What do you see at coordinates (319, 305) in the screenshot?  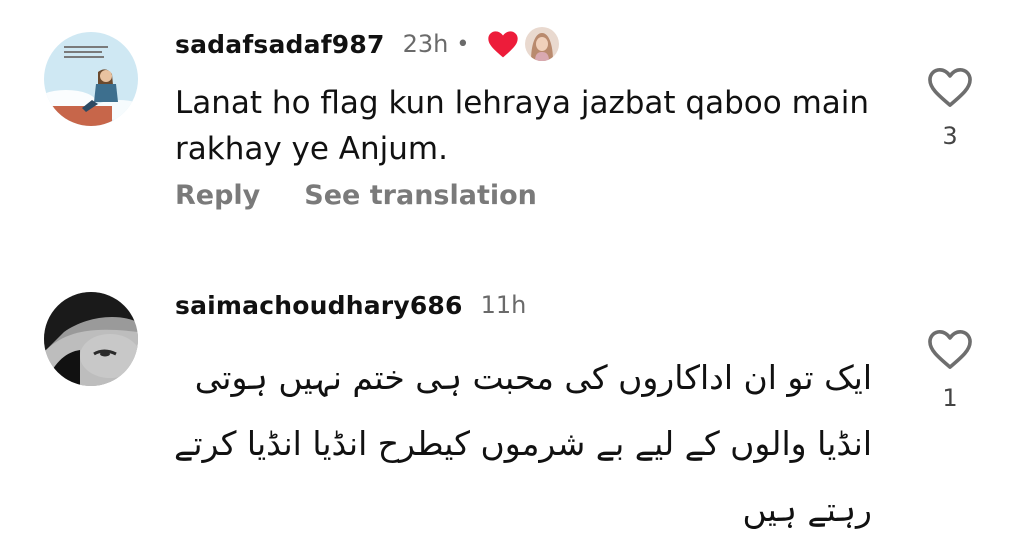 I see `username: saimachoudhary686` at bounding box center [319, 305].